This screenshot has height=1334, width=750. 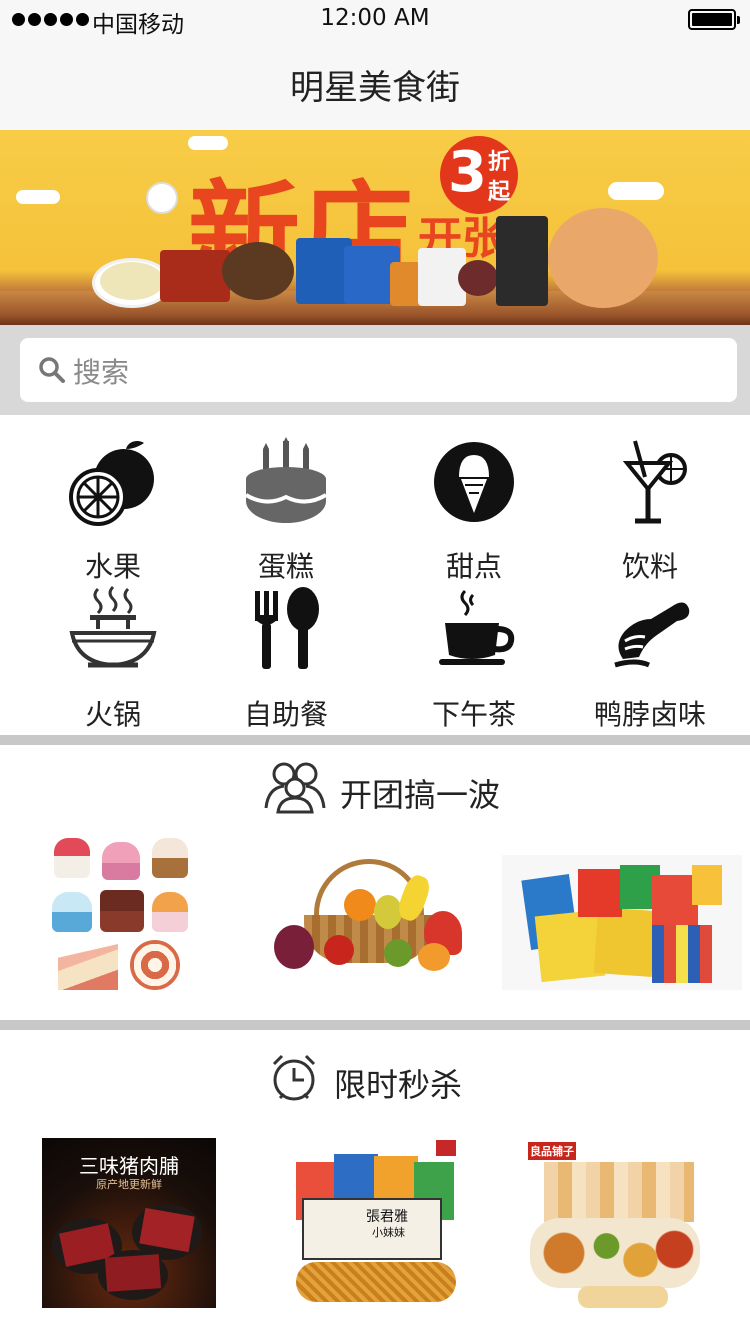 What do you see at coordinates (682, 954) in the screenshot?
I see `snack-packs` at bounding box center [682, 954].